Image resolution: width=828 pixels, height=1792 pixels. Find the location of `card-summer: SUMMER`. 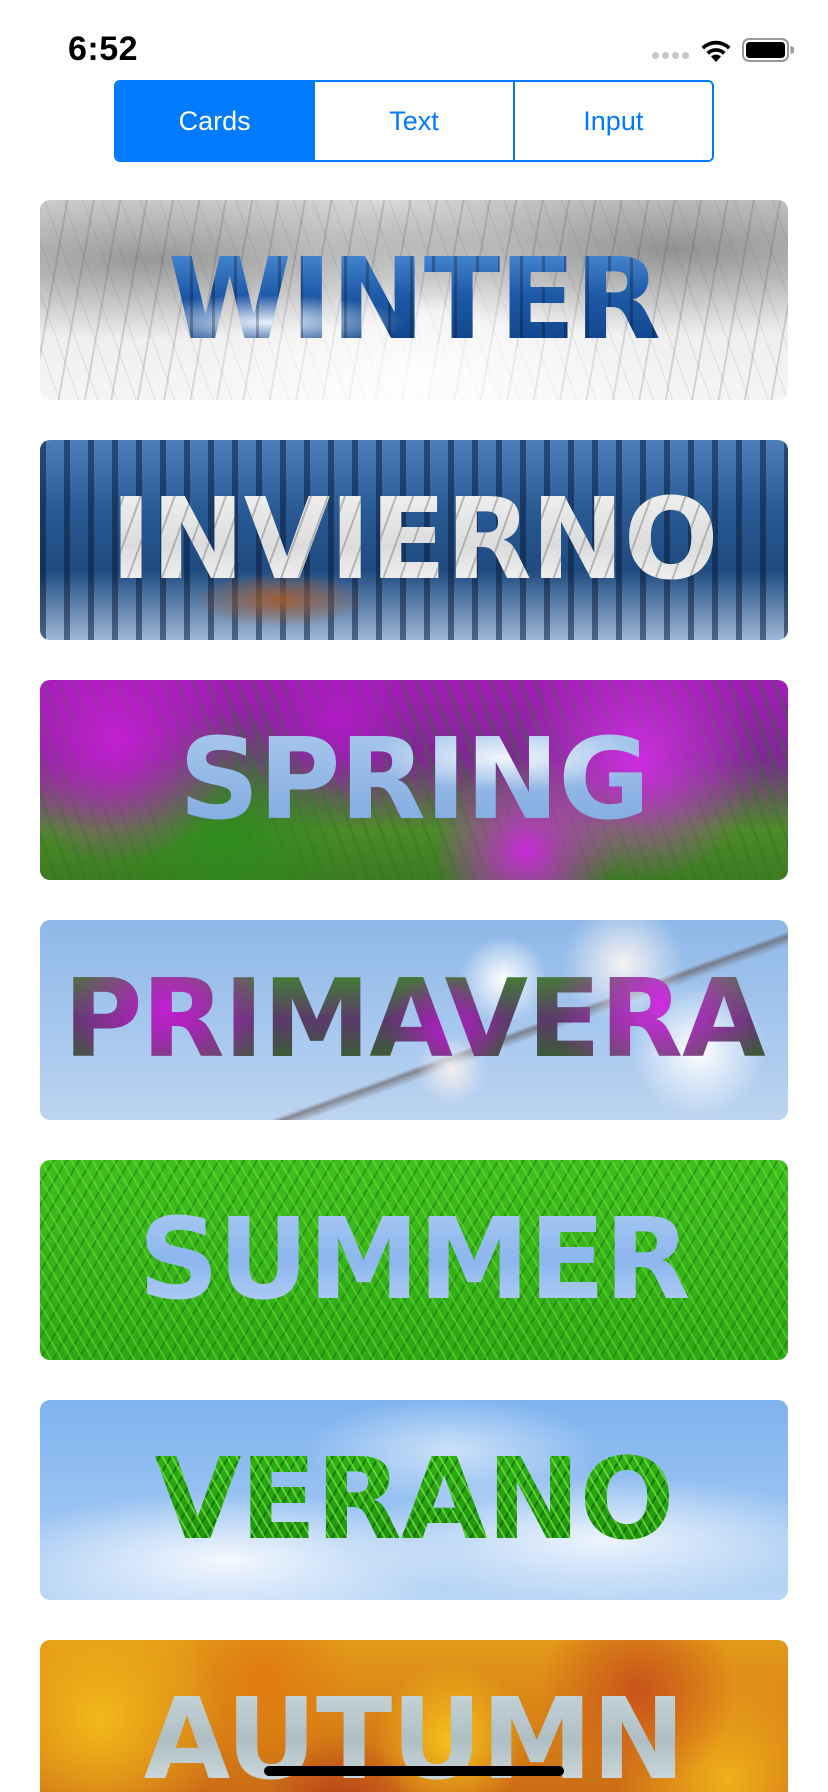

card-summer: SUMMER is located at coordinates (414, 1260).